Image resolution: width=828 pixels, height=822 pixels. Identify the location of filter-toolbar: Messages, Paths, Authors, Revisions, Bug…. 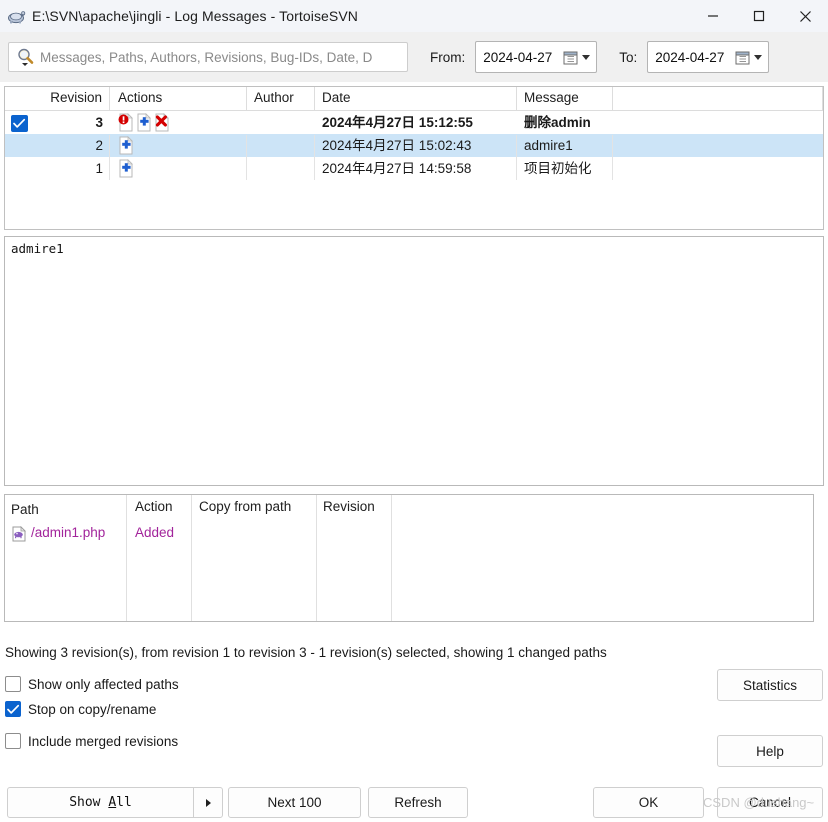
(414, 57).